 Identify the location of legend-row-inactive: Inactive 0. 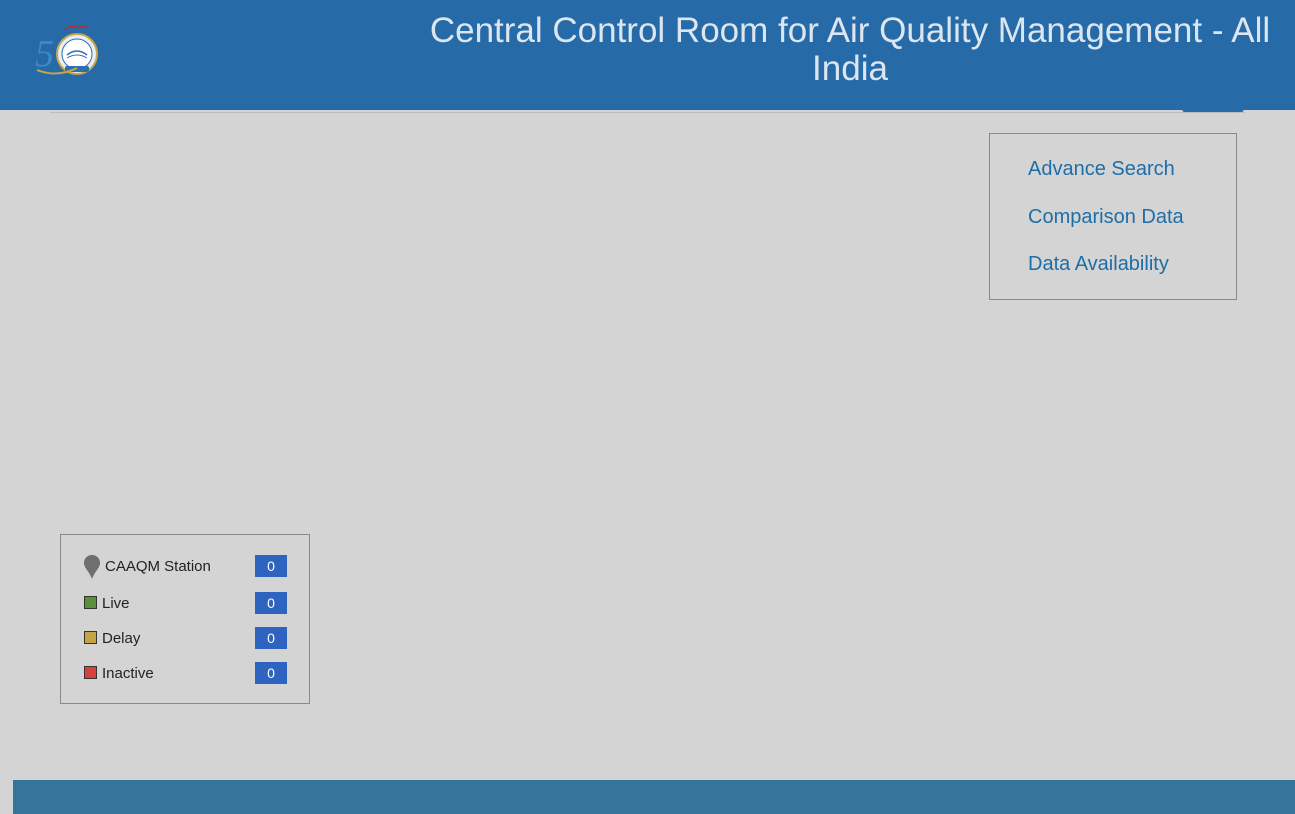
(185, 674).